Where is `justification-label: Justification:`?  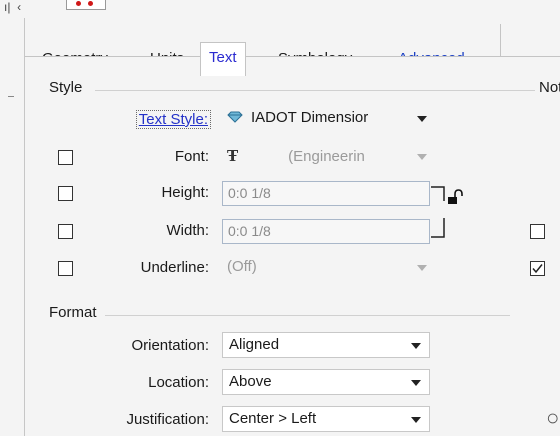
justification-label: Justification: is located at coordinates (167, 419).